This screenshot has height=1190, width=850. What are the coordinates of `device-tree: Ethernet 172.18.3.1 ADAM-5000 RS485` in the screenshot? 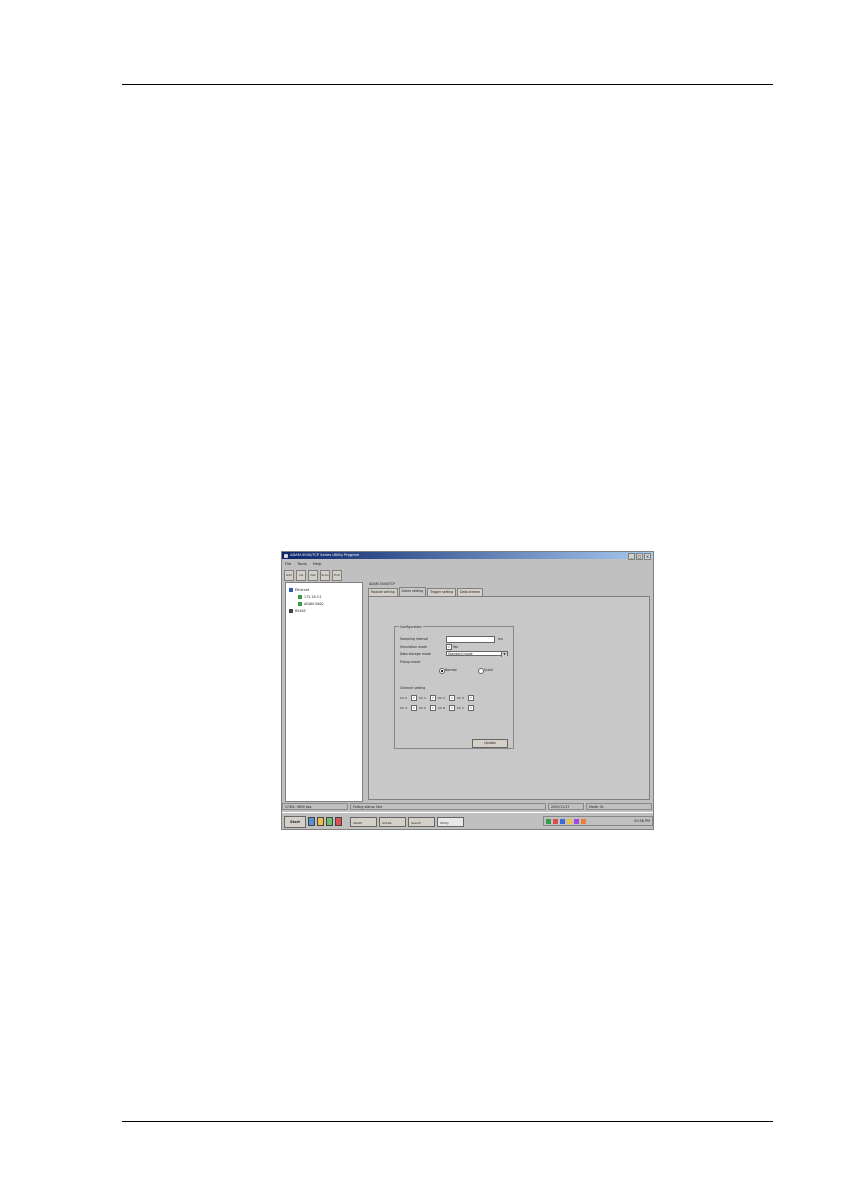 It's located at (324, 692).